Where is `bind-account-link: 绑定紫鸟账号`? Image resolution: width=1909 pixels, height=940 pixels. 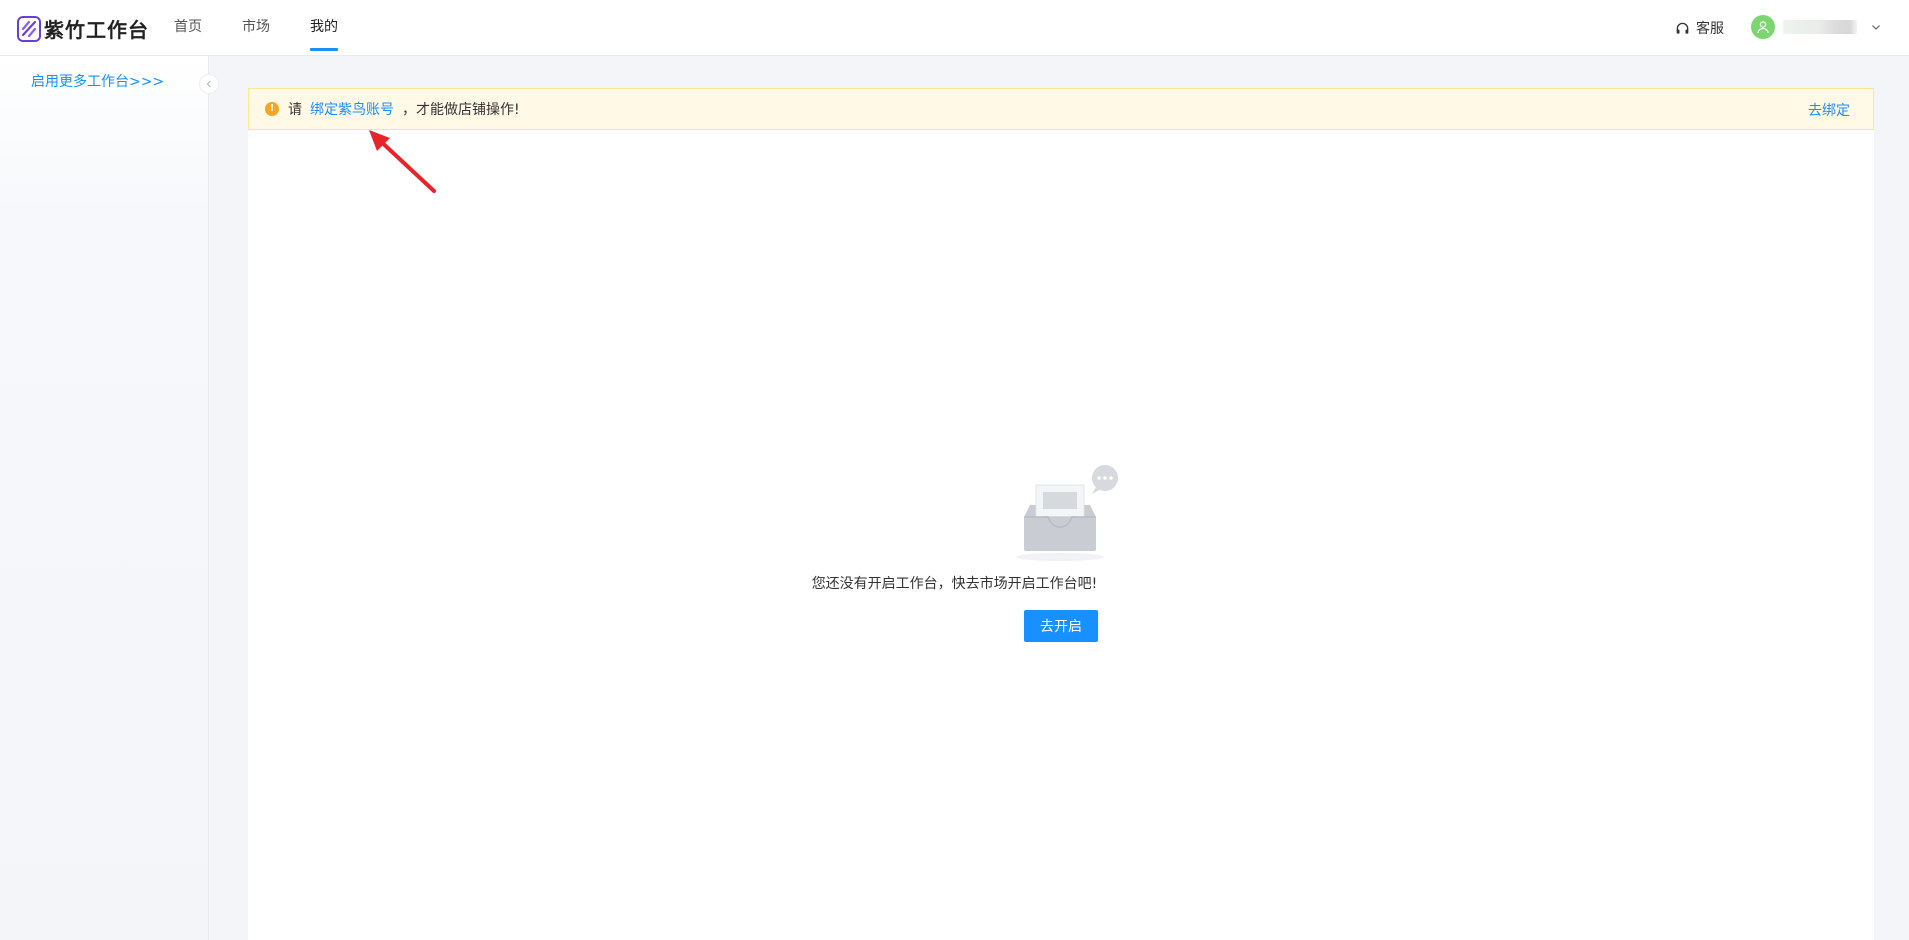
bind-account-link: 绑定紫鸟账号 is located at coordinates (352, 109).